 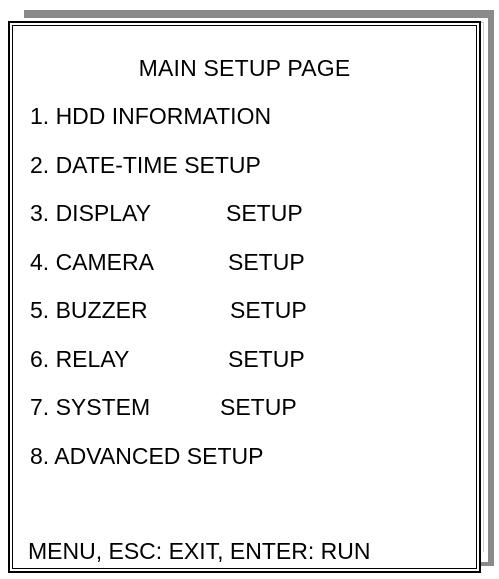 I want to click on menu-item-hdd-information: 1. HDD INFORMATION, so click(x=168, y=127).